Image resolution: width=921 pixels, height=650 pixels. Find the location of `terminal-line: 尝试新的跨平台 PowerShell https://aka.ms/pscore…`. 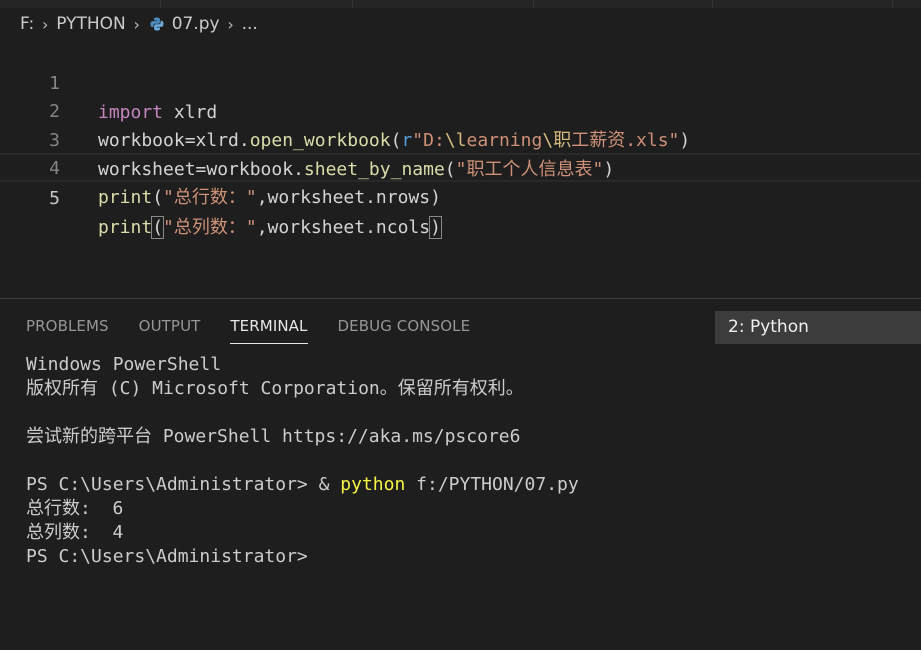

terminal-line: 尝试新的跨平台 PowerShell https://aka.ms/pscore… is located at coordinates (273, 436).